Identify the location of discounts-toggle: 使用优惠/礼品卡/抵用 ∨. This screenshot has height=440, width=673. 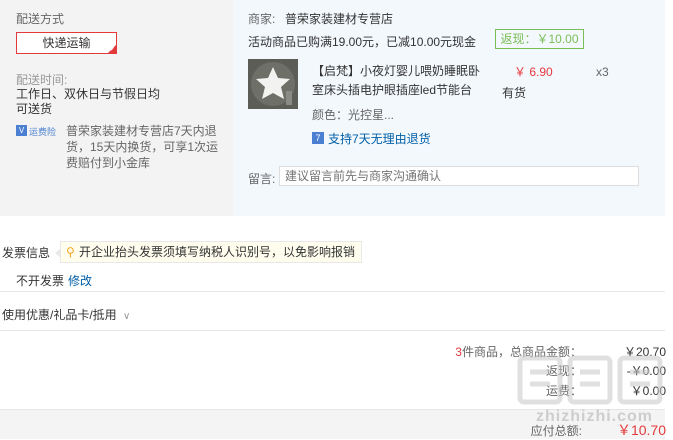
(66, 314).